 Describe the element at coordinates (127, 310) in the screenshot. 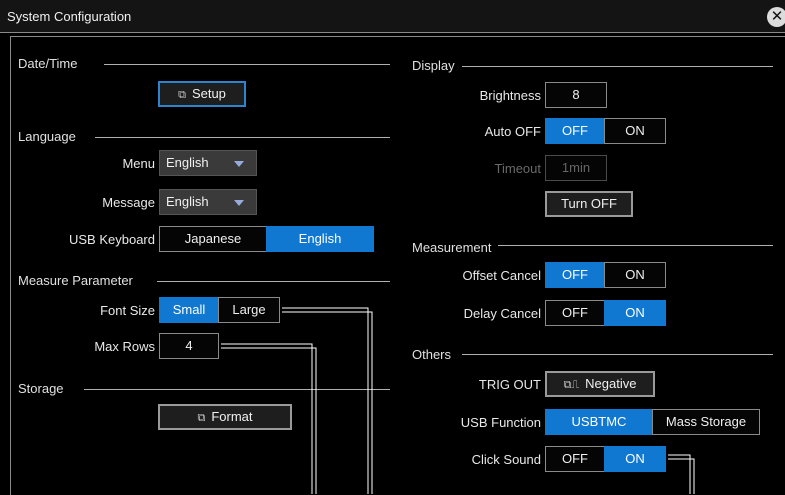

I see `font-size-label: Font Size` at that location.